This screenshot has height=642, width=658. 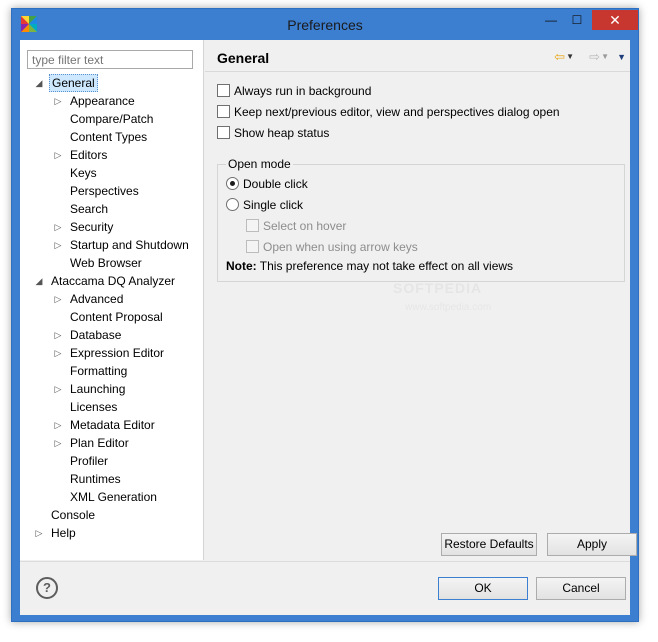 I want to click on double-click-label: Double click, so click(x=275, y=184).